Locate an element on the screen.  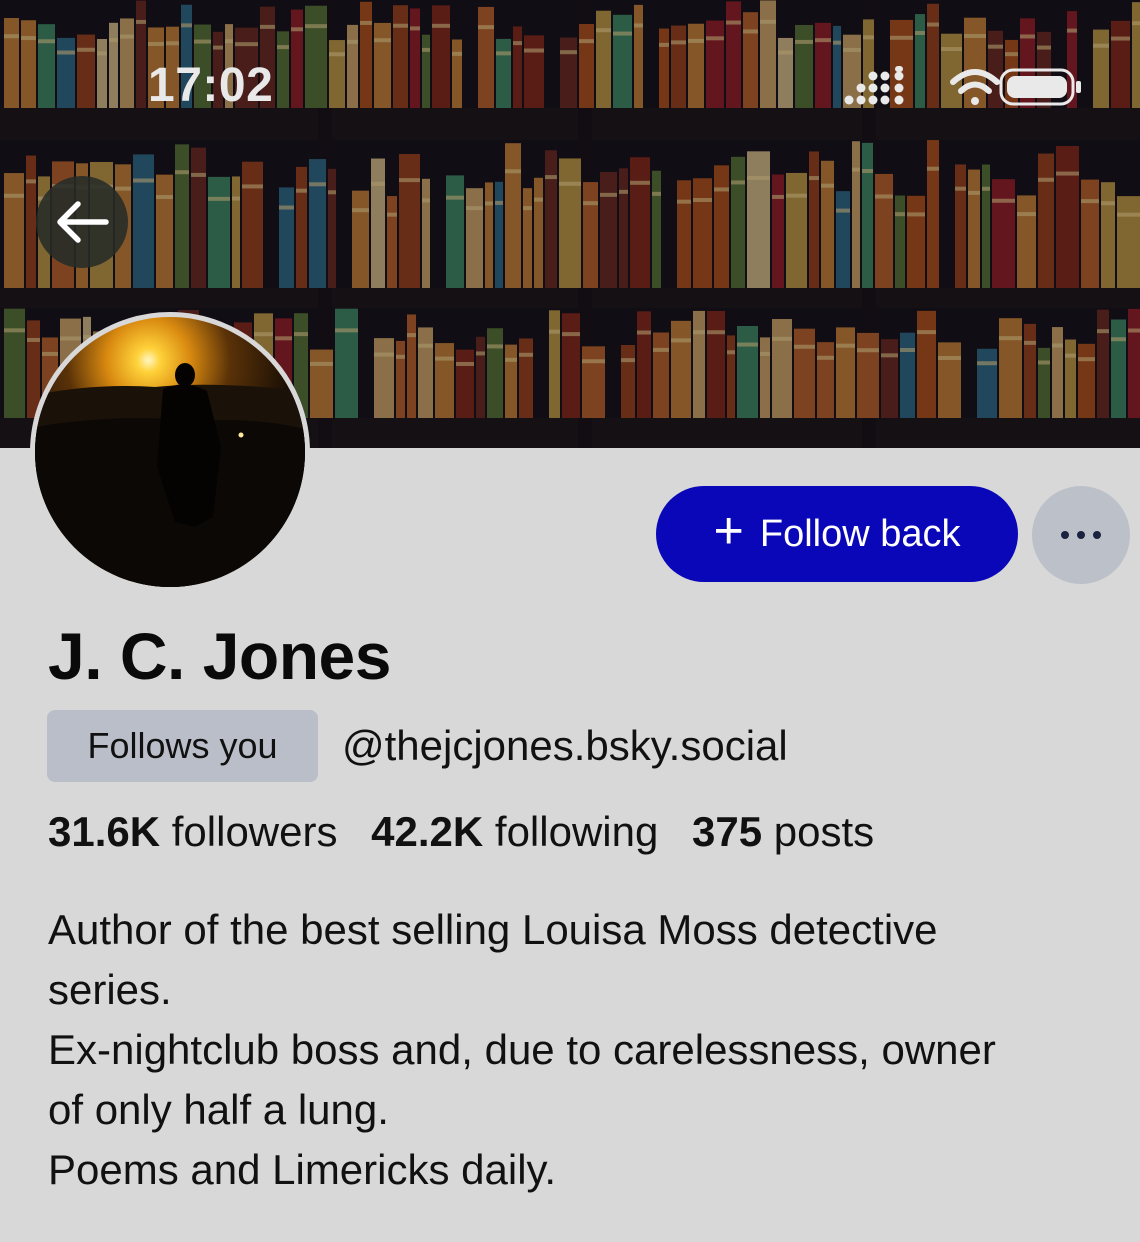
follows-you-badge: Follows you is located at coordinates (182, 746).